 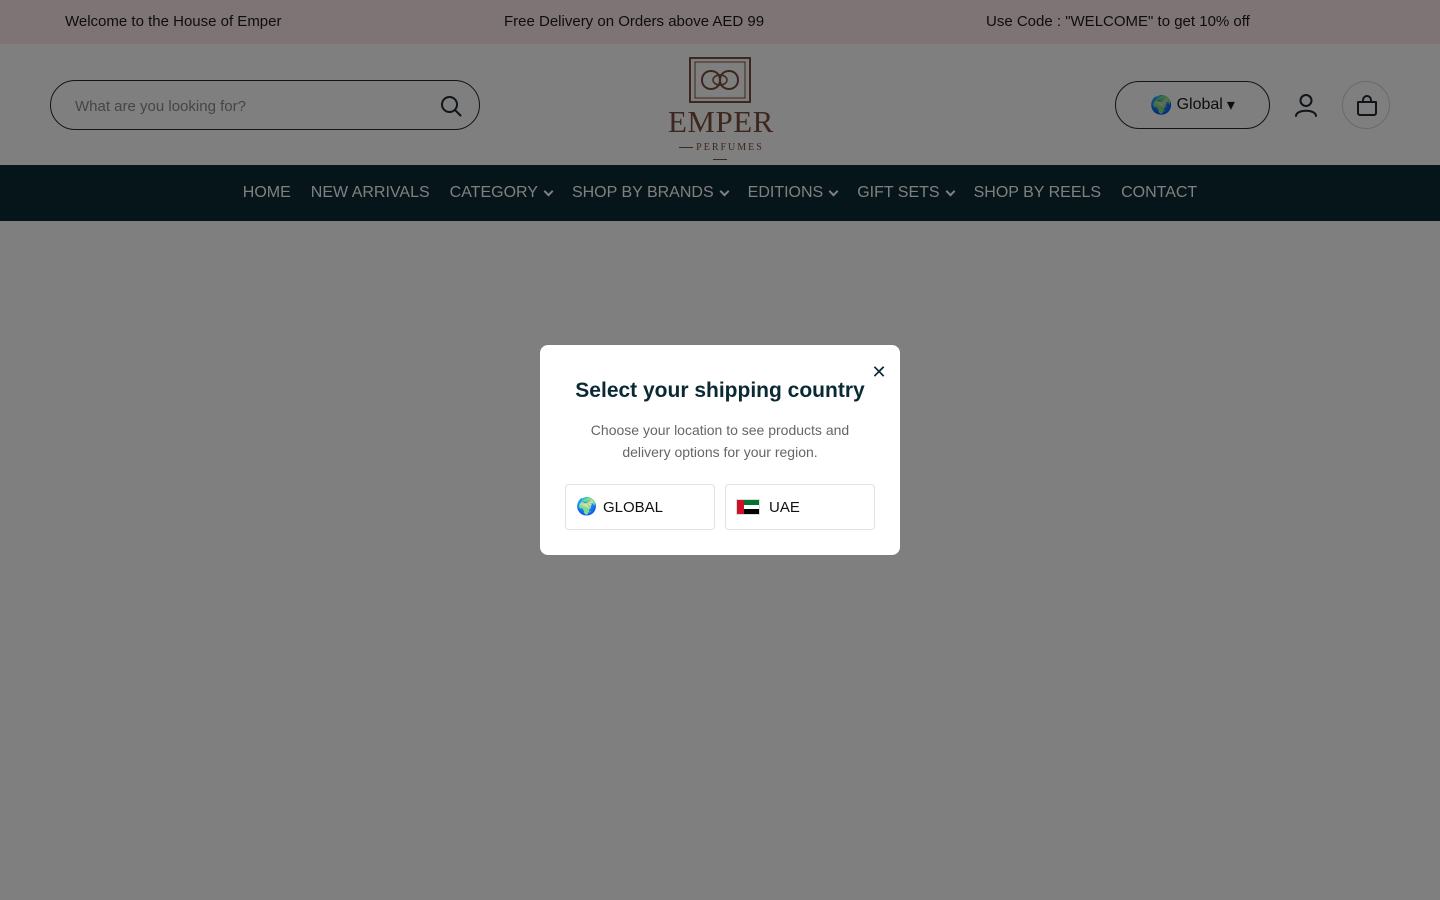 What do you see at coordinates (587, 506) in the screenshot?
I see `globe-icon: 🌍` at bounding box center [587, 506].